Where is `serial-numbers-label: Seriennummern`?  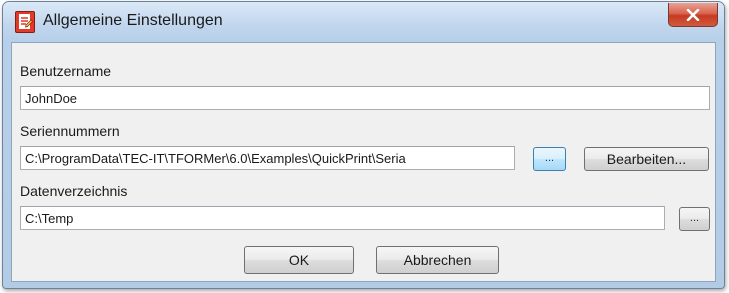
serial-numbers-label: Seriennummern is located at coordinates (70, 131).